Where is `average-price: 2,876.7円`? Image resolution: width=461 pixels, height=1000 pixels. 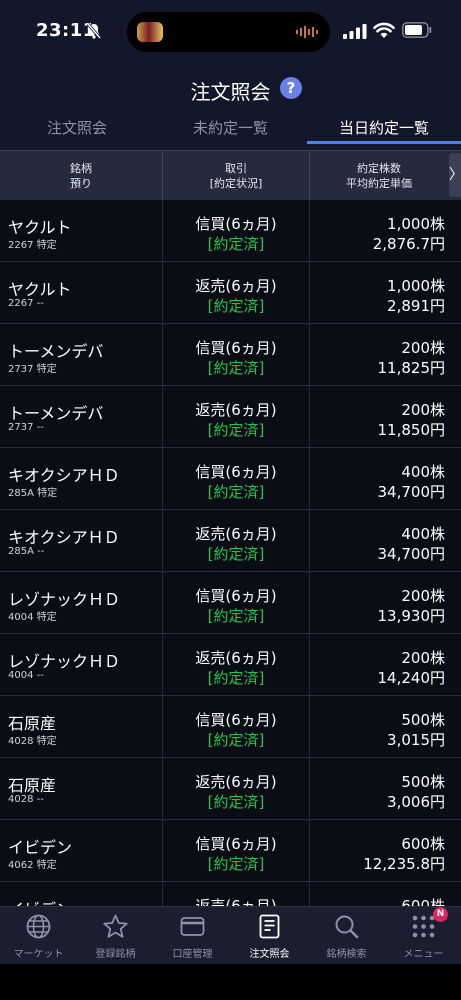 average-price: 2,876.7円 is located at coordinates (408, 244).